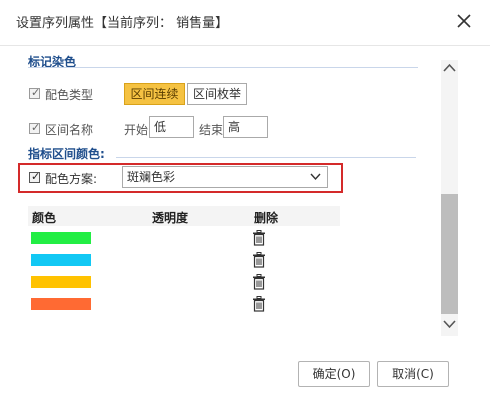 This screenshot has width=490, height=400. What do you see at coordinates (171, 127) in the screenshot?
I see `start-value-input: 低` at bounding box center [171, 127].